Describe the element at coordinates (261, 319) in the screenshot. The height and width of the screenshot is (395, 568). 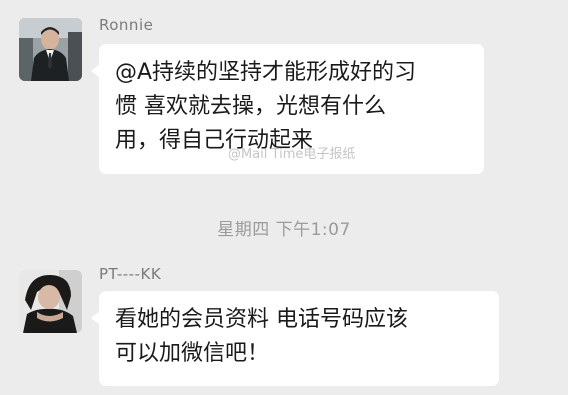
I see `message-line: 看她的会员资料 电话号码应该` at that location.